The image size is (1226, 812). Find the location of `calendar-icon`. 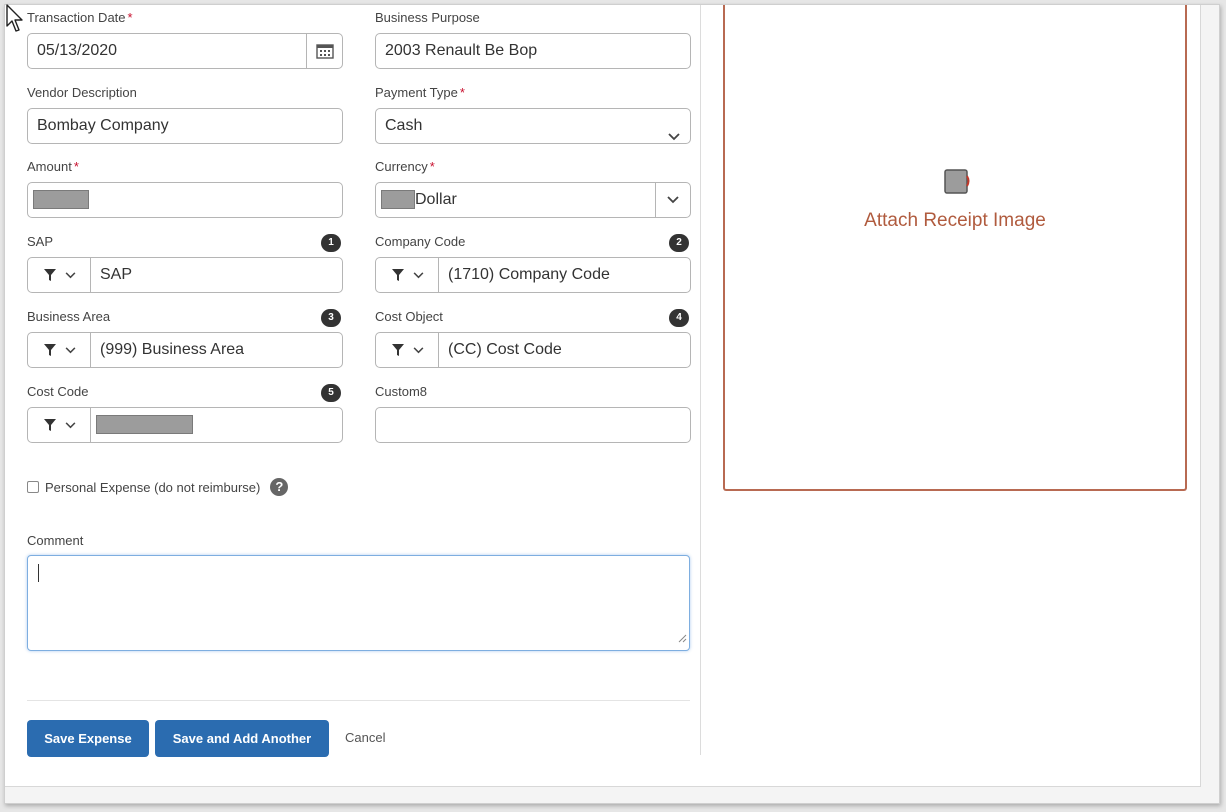

calendar-icon is located at coordinates (324, 51).